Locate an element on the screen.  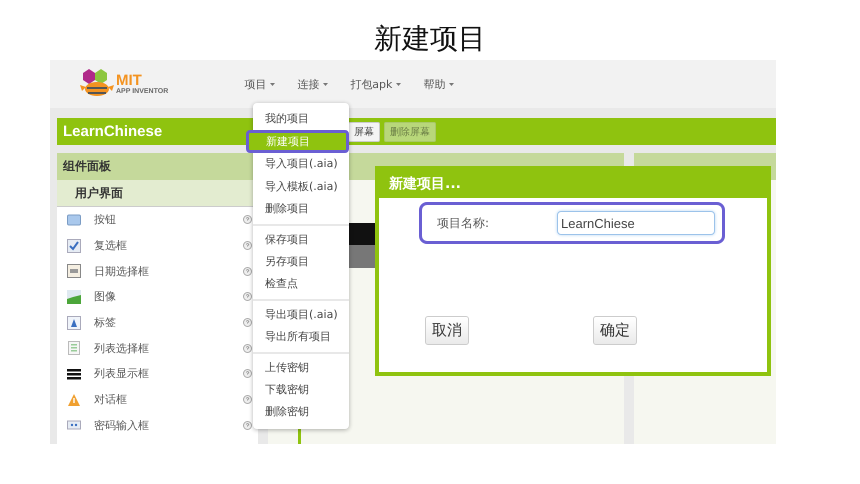
screen-button: 屏幕 is located at coordinates (364, 132).